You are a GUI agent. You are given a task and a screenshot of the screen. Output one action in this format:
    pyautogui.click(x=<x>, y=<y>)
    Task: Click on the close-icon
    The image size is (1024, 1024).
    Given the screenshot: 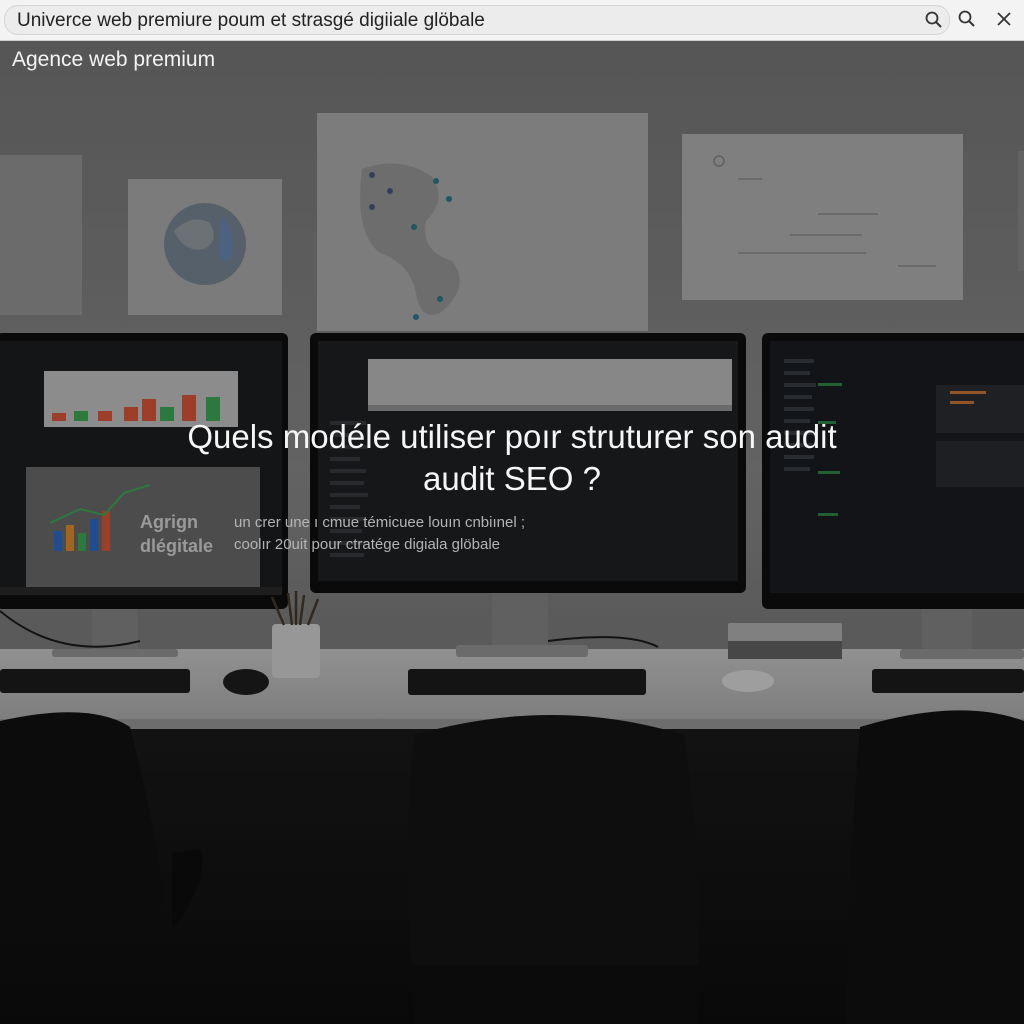 What is the action you would take?
    pyautogui.click(x=1004, y=19)
    